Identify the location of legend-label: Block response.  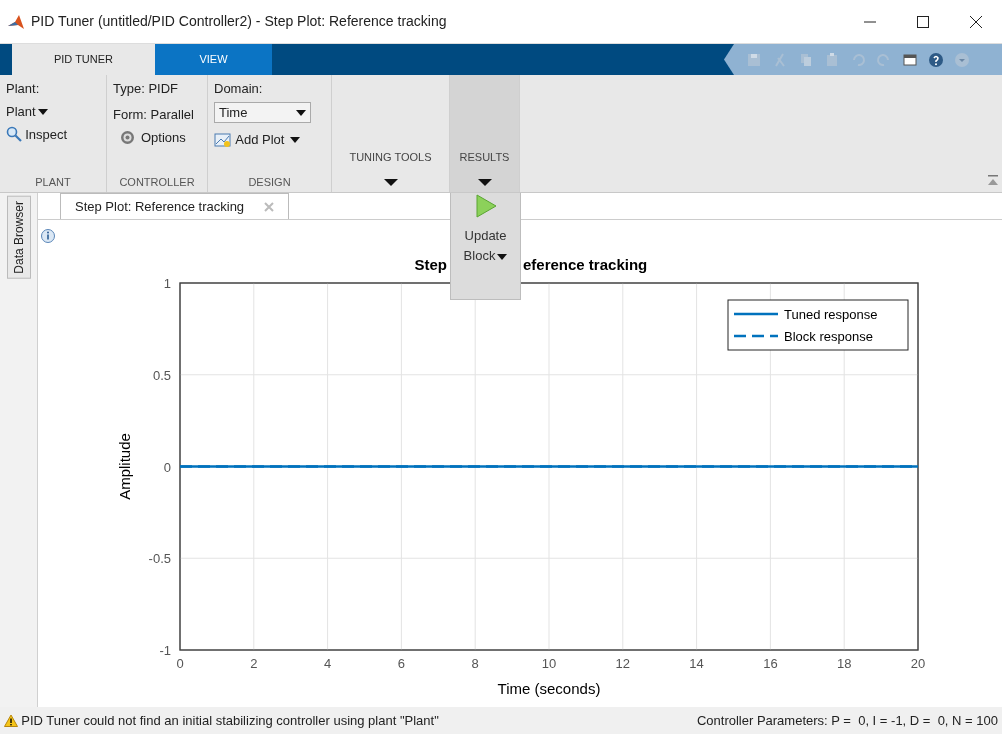
(828, 336).